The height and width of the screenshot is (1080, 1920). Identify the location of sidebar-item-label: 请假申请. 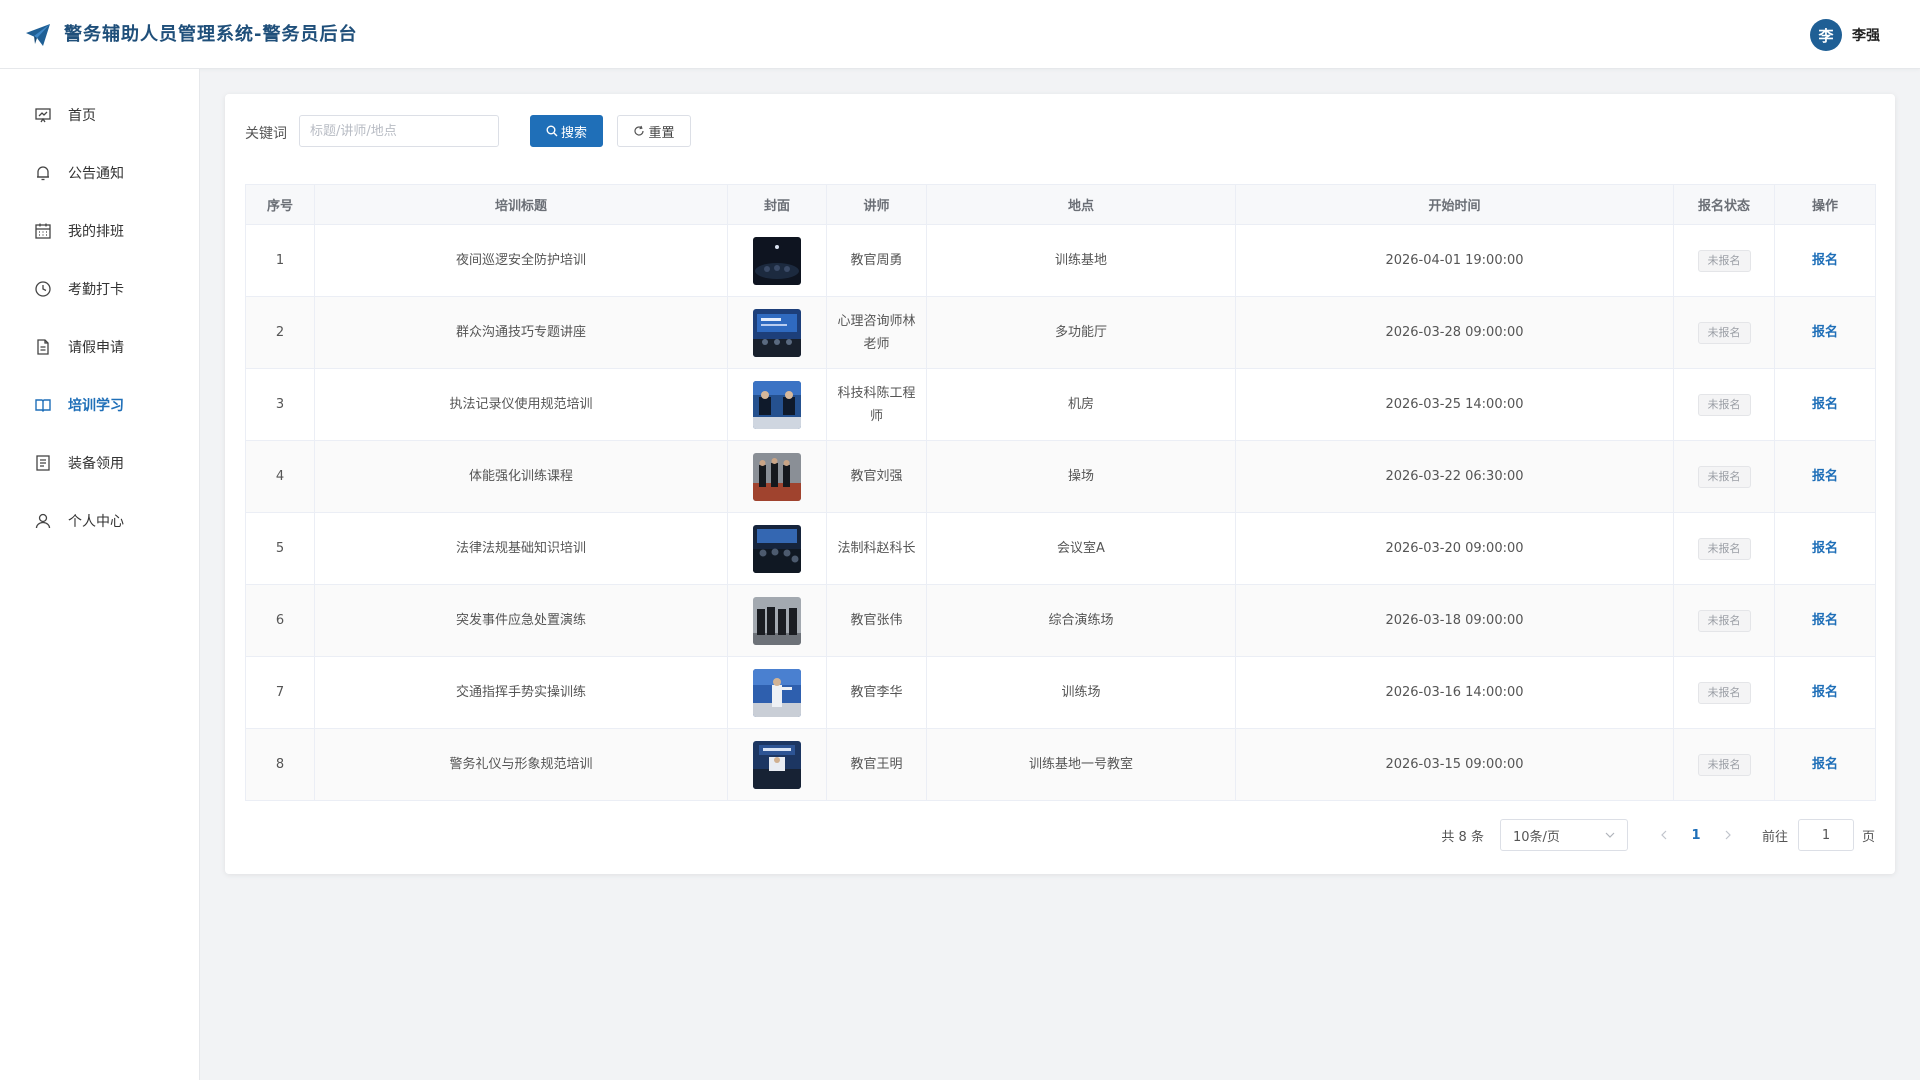
(96, 348).